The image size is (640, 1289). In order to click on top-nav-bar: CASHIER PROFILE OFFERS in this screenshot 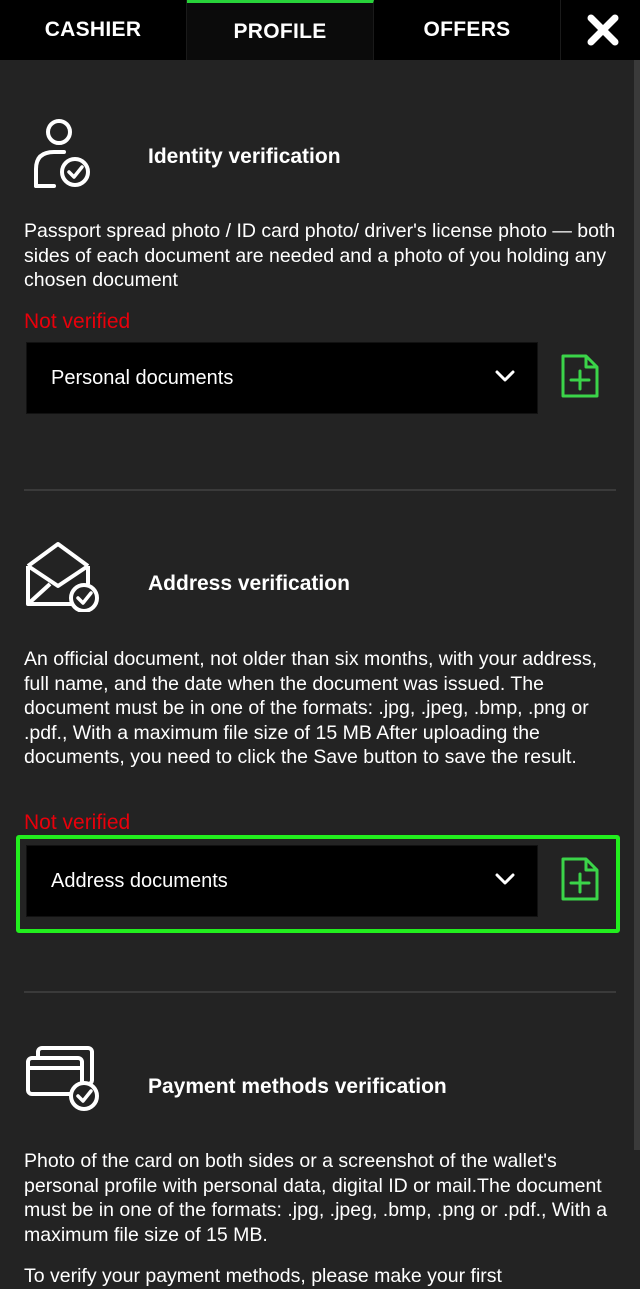, I will do `click(320, 30)`.